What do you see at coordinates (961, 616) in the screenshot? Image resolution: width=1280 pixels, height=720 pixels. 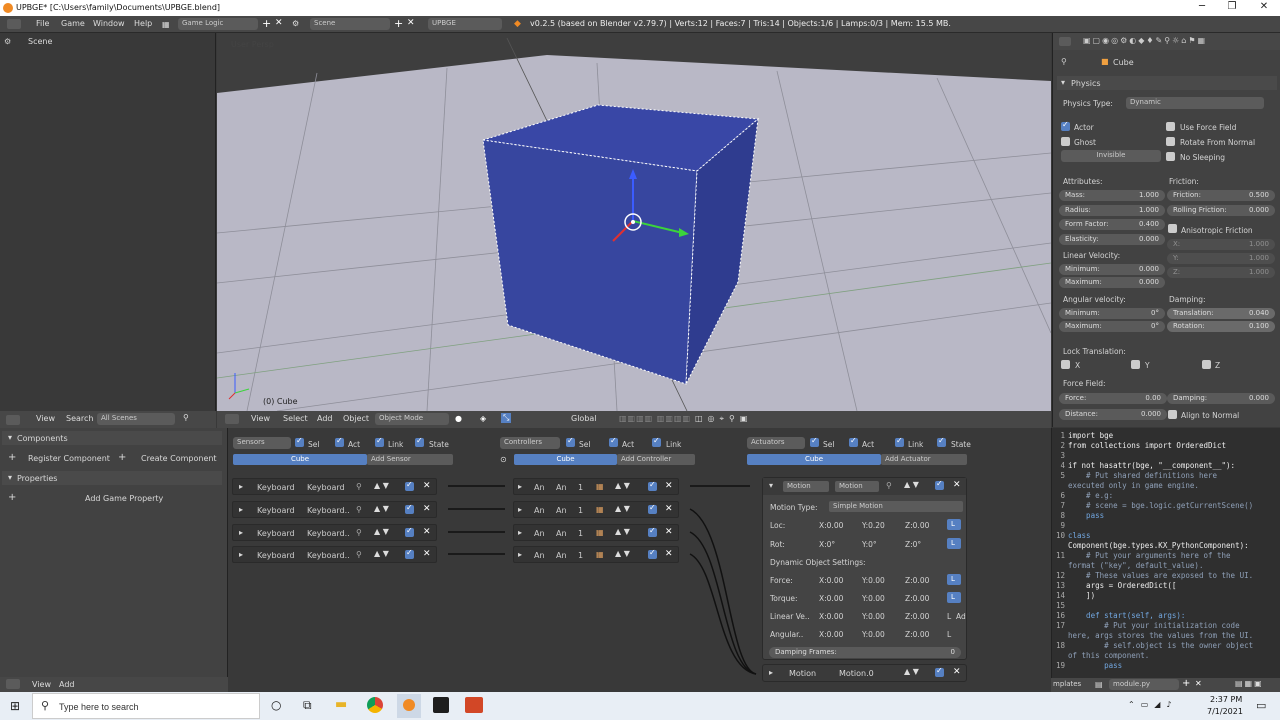 I see `linear-add-toggle: Ad` at bounding box center [961, 616].